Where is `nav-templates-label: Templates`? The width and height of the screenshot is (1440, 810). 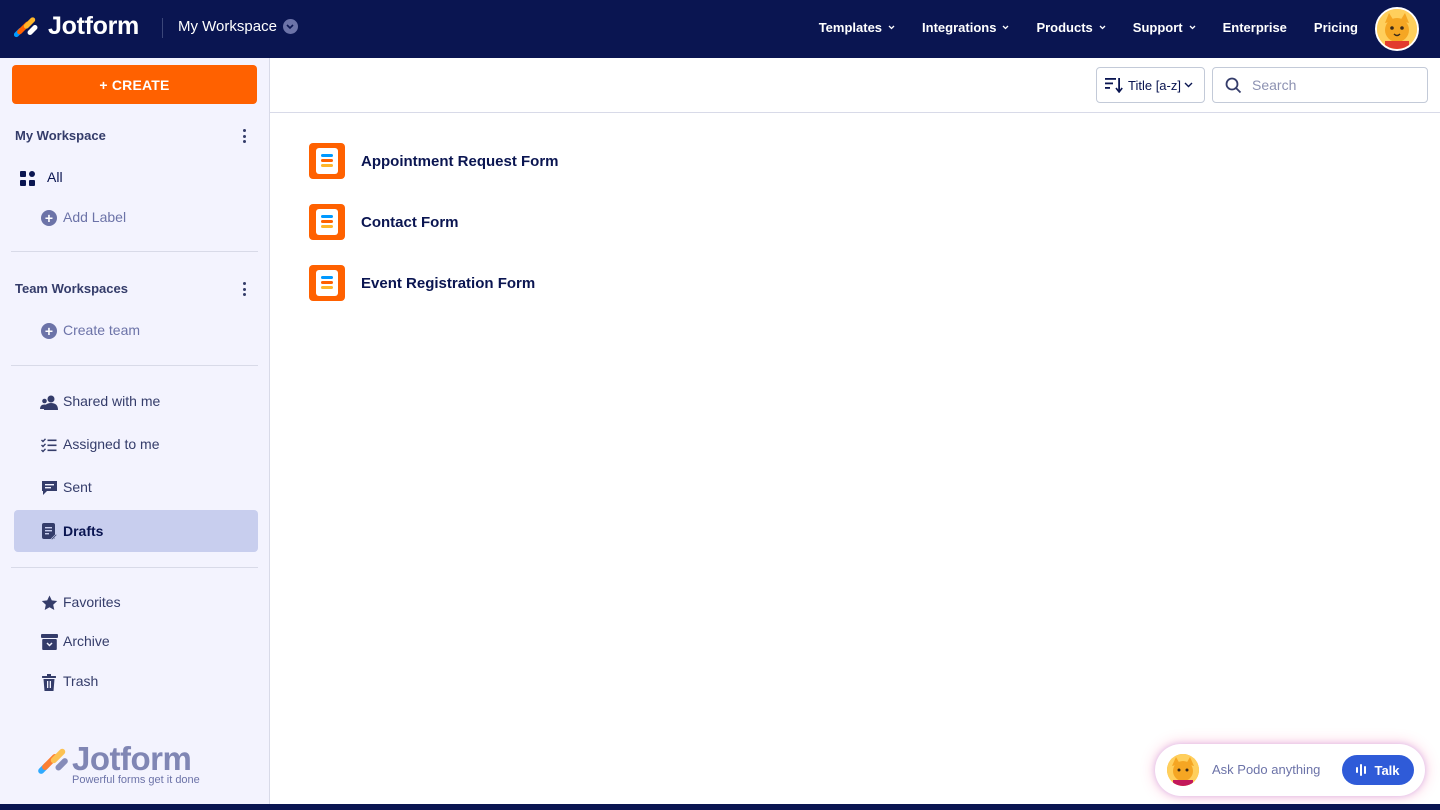
nav-templates-label: Templates is located at coordinates (850, 27).